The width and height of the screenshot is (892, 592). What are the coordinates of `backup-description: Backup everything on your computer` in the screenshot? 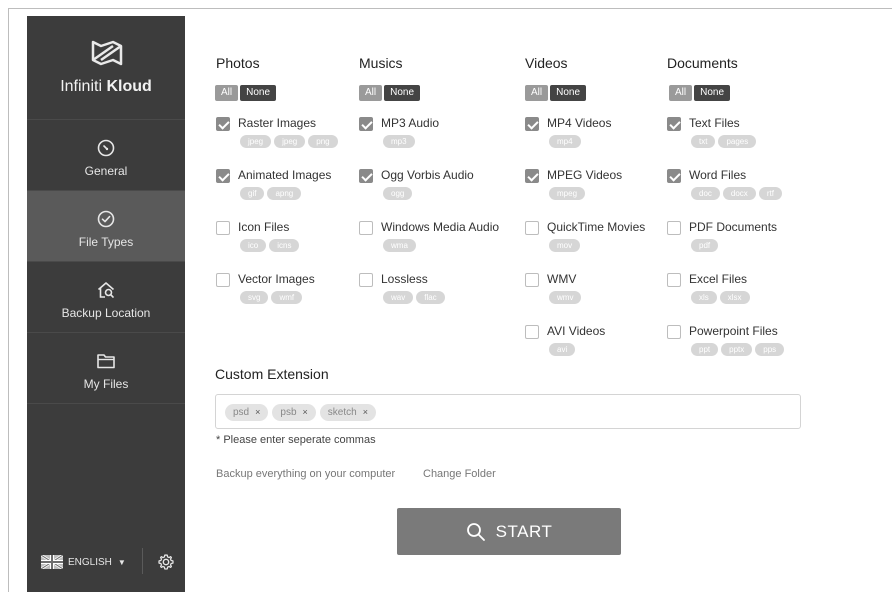 It's located at (306, 474).